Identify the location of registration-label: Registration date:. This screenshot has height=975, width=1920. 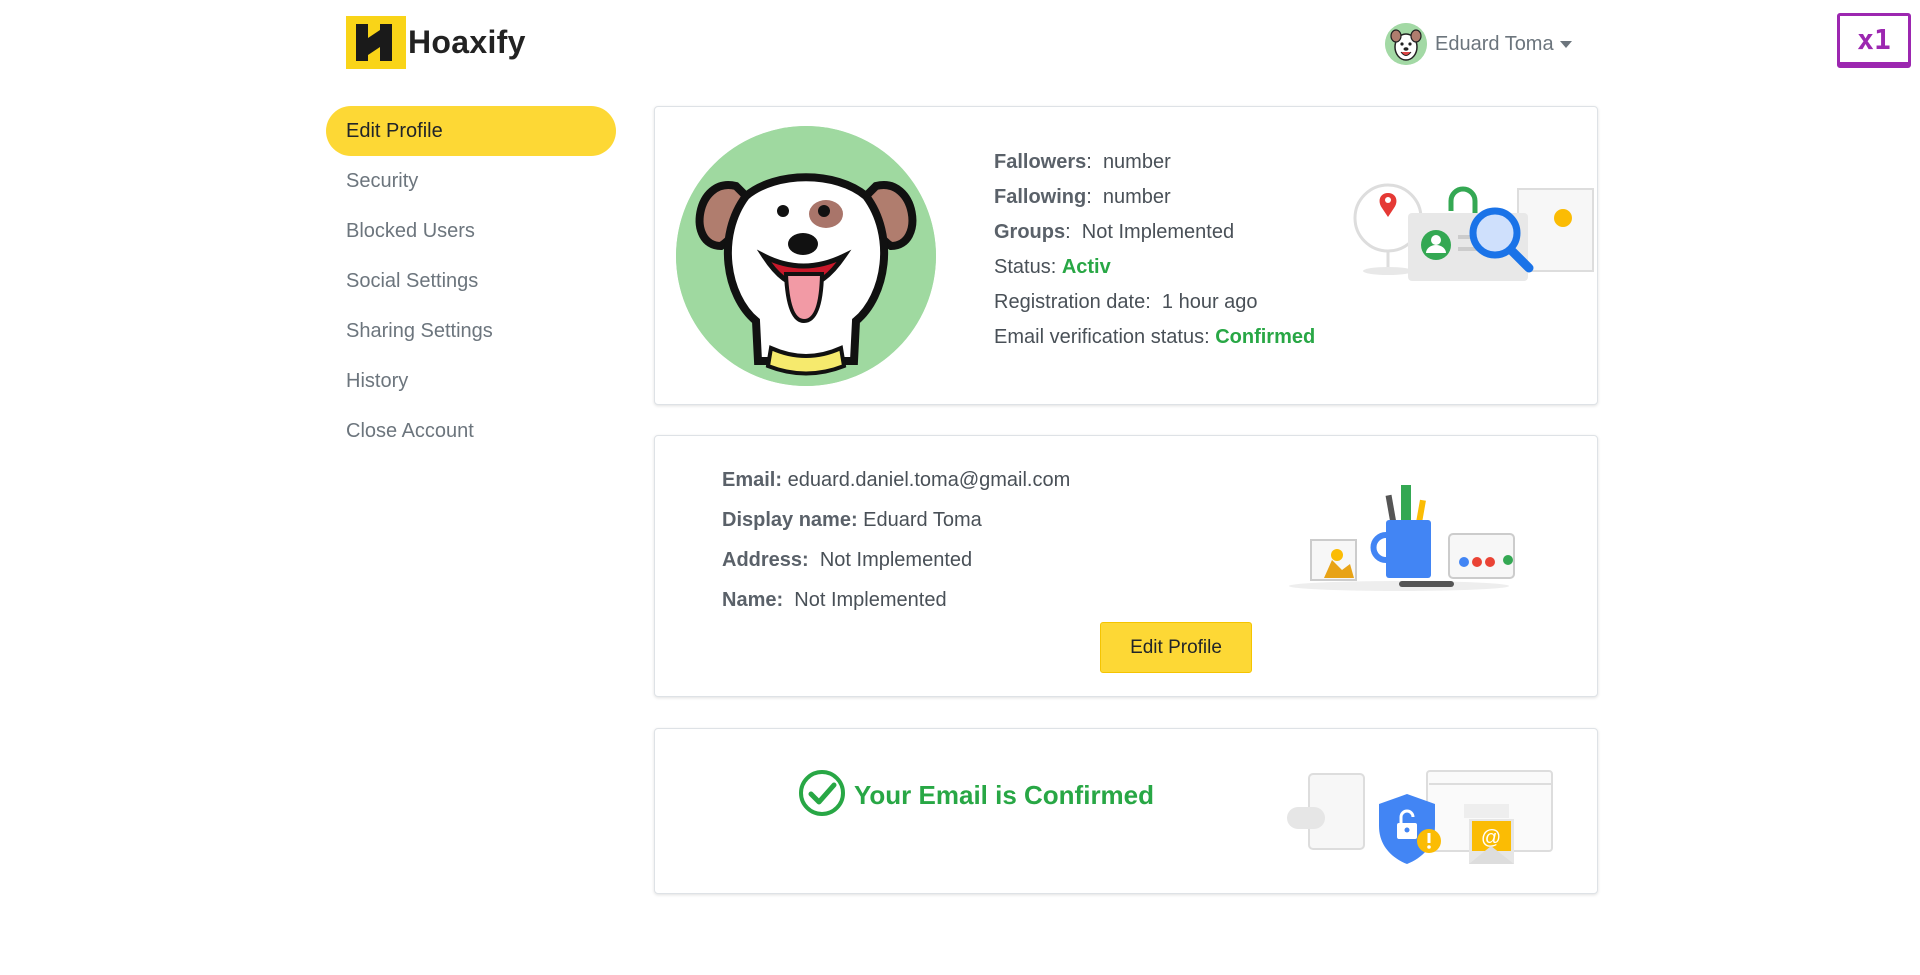
(1072, 302).